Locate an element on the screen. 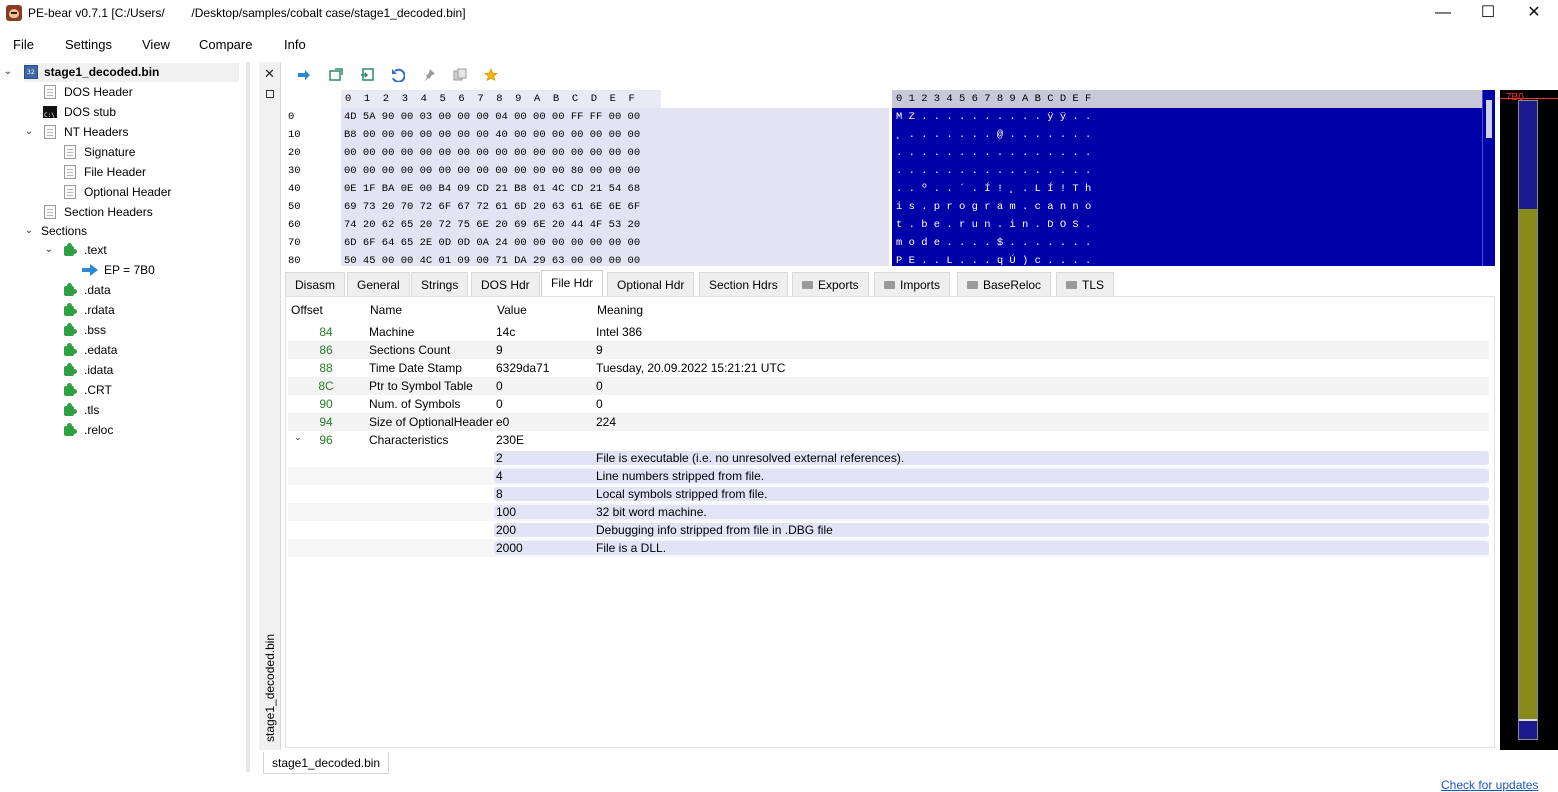 This screenshot has height=792, width=1558. cell-value: 8 is located at coordinates (499, 494).